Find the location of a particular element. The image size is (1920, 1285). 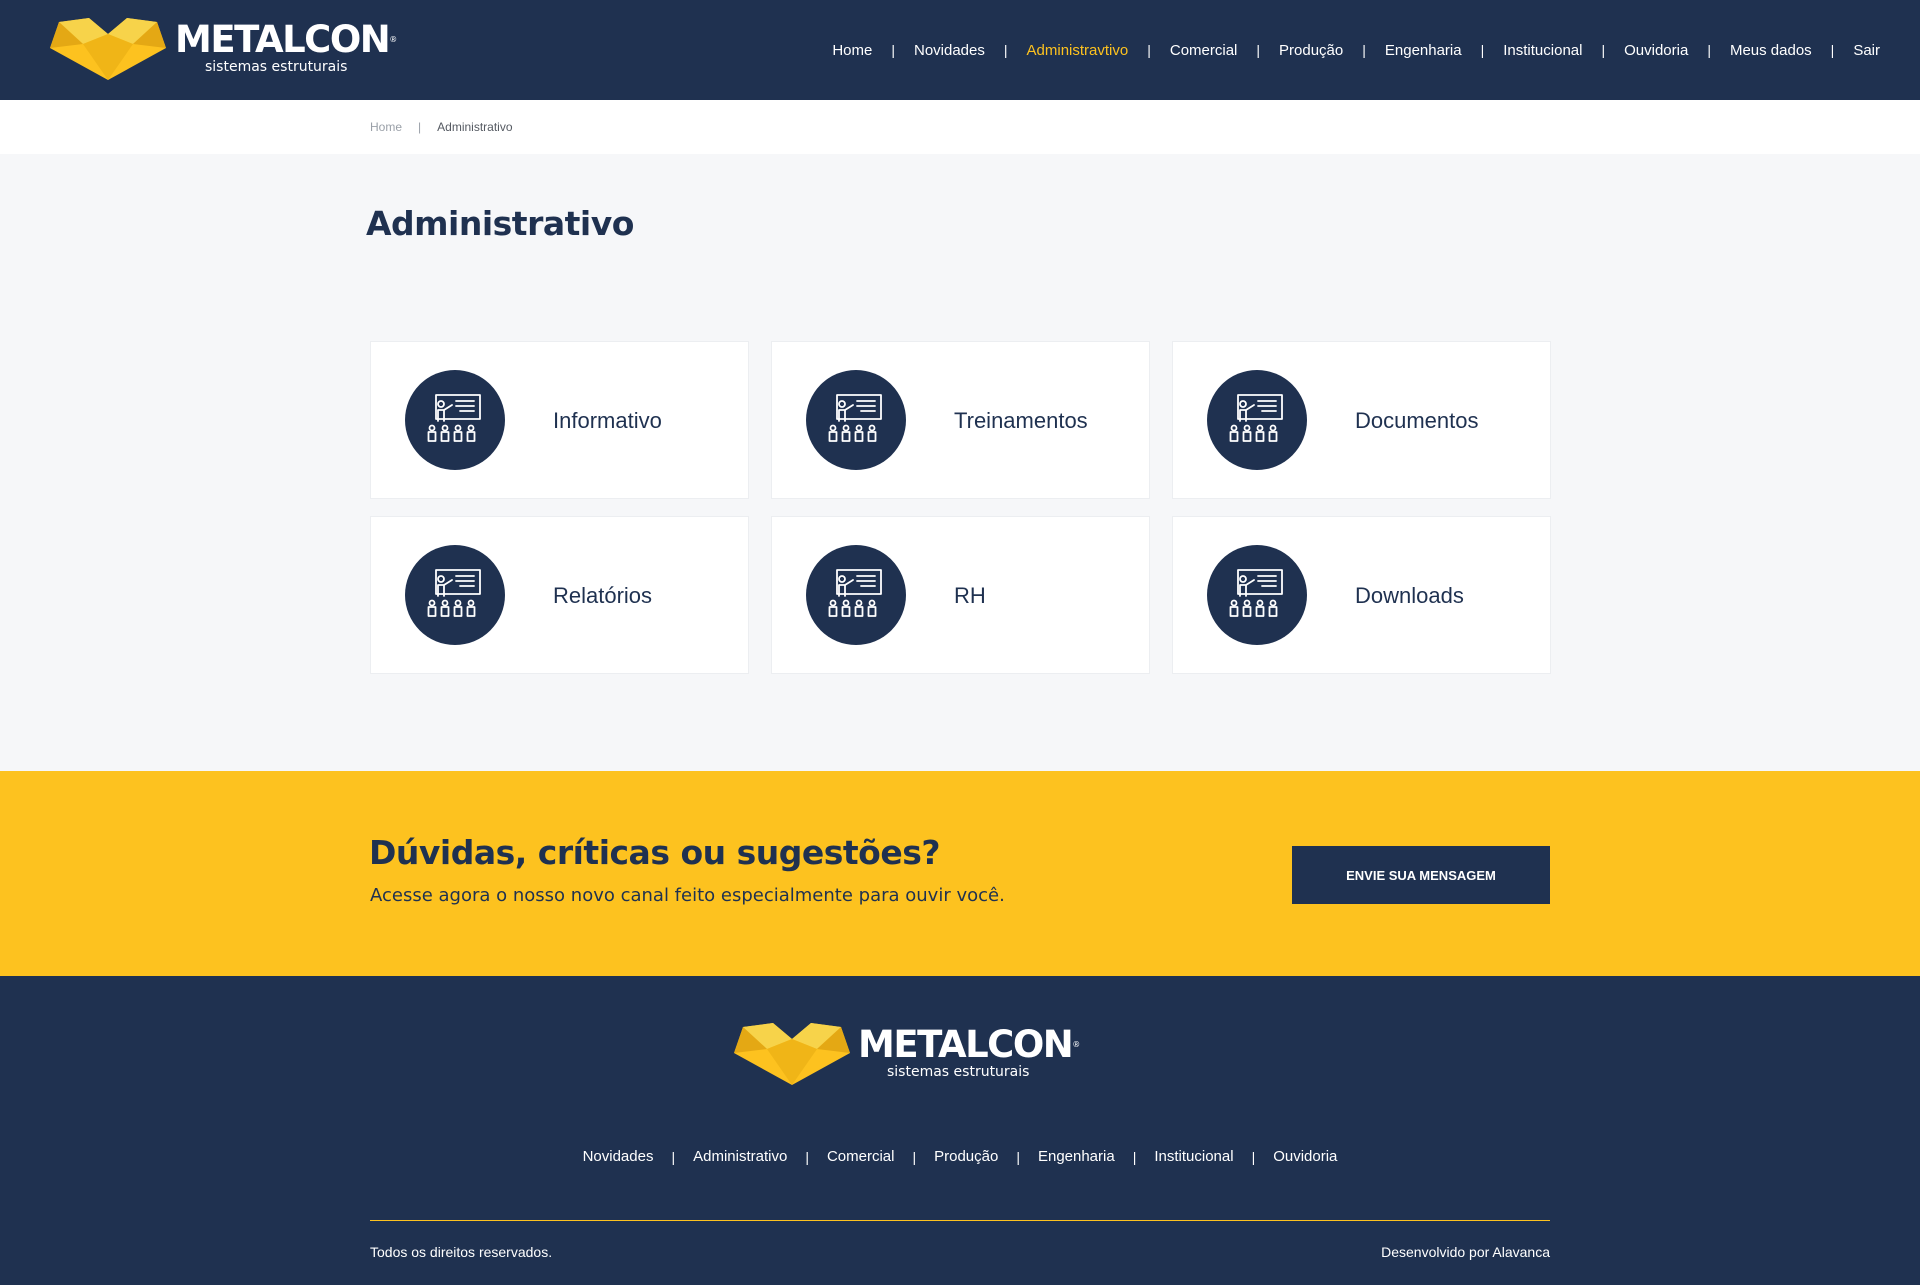

nav-item-comercial: Comercial is located at coordinates (1204, 50).